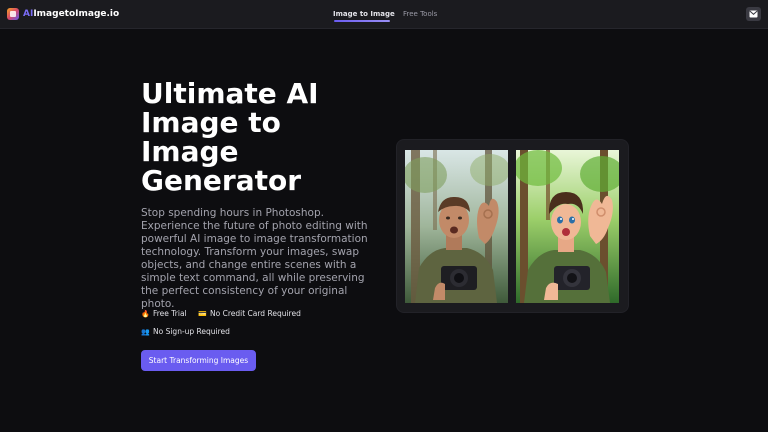 This screenshot has height=432, width=768. What do you see at coordinates (230, 137) in the screenshot?
I see `hero-title: Ultimate AI Image to Image Generator` at bounding box center [230, 137].